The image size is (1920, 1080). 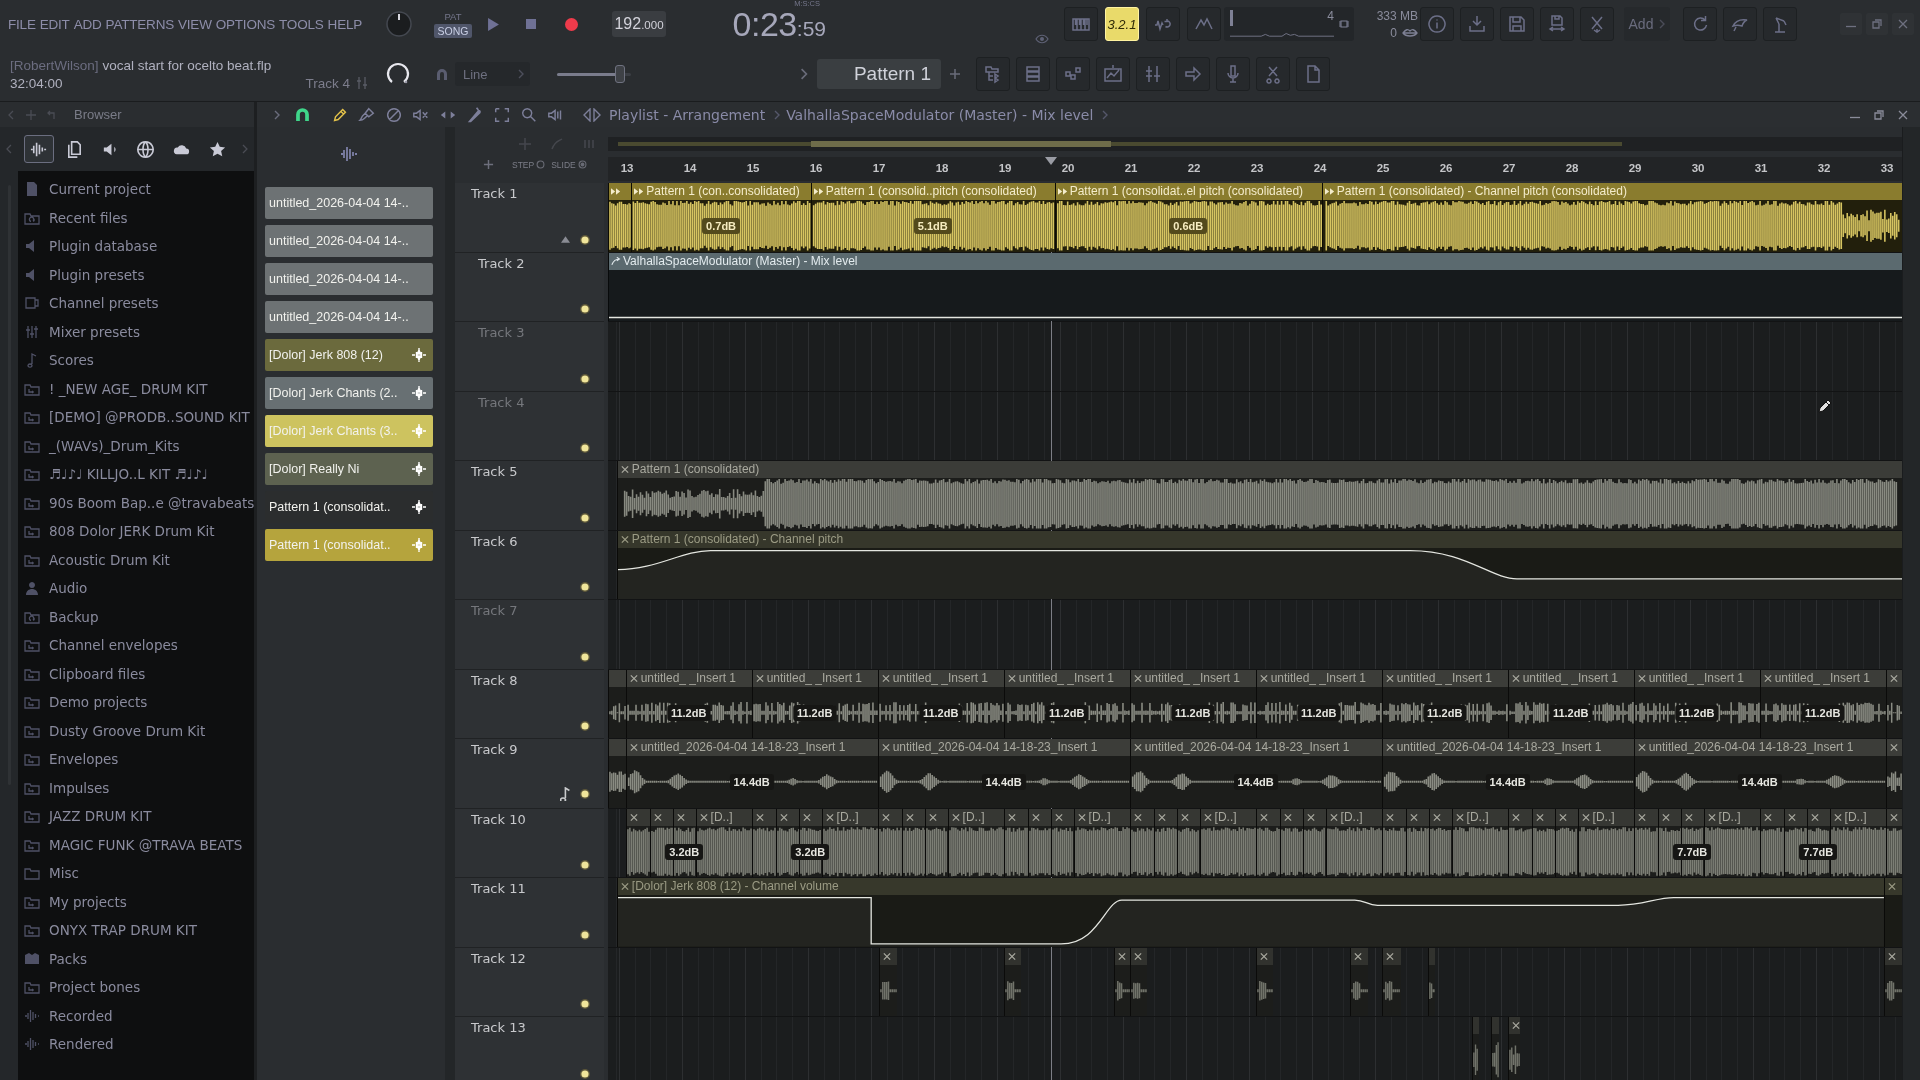 I want to click on browser-item: Scores, so click(x=136, y=360).